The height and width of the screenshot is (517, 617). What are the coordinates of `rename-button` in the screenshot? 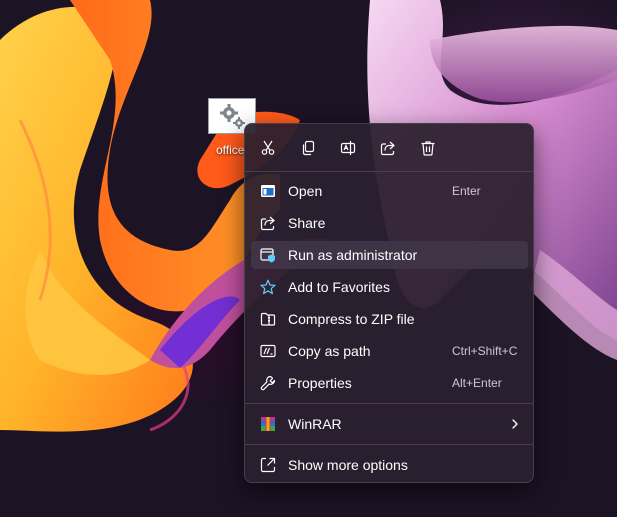 It's located at (348, 148).